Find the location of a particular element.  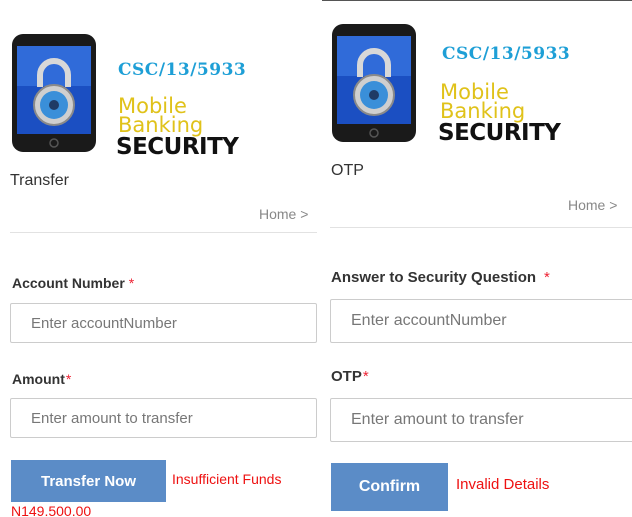

account-number-label-text: Account Number is located at coordinates (68, 283).